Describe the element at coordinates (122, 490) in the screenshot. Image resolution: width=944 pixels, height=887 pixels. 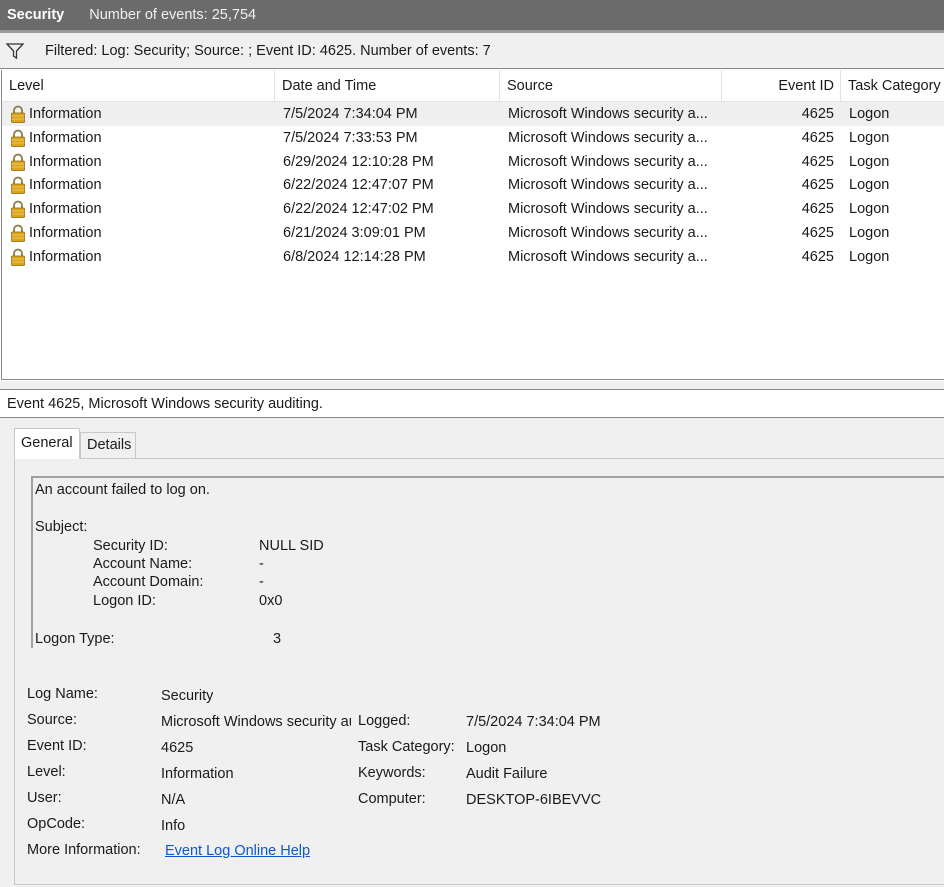
I see `message-summary: An account failed to log on.` at that location.